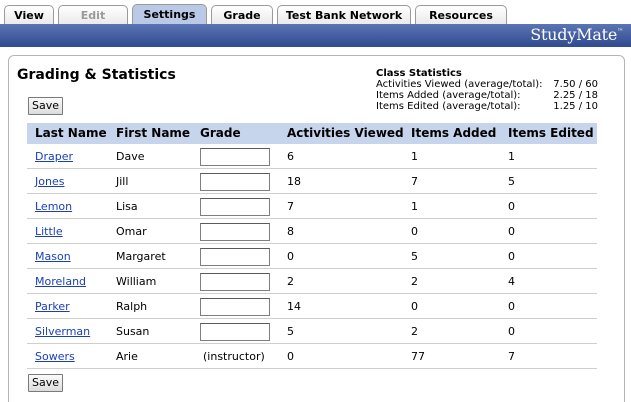 The image size is (631, 402). I want to click on items-added-cell: 7, so click(414, 181).